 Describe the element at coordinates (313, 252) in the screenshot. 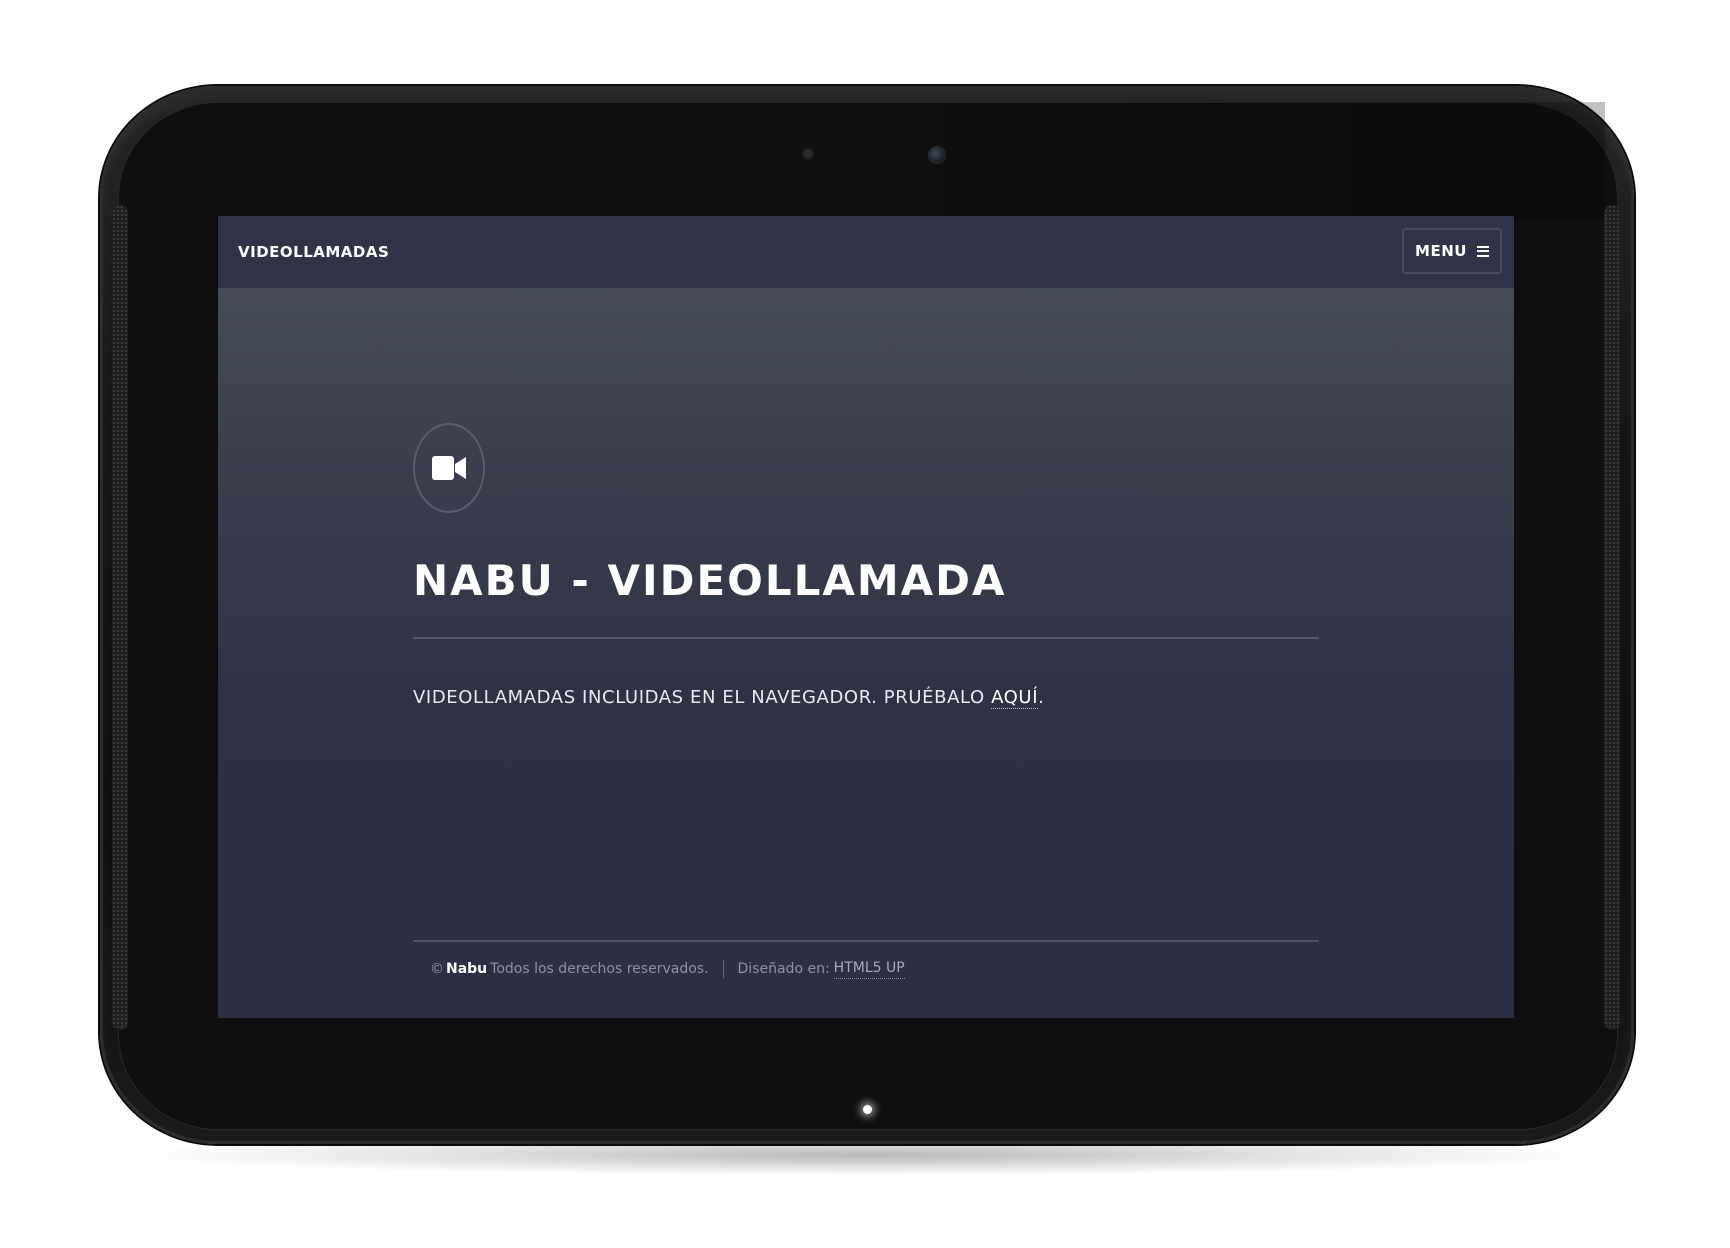

I see `site-brand-link: VIDEOLLAMADAS` at that location.